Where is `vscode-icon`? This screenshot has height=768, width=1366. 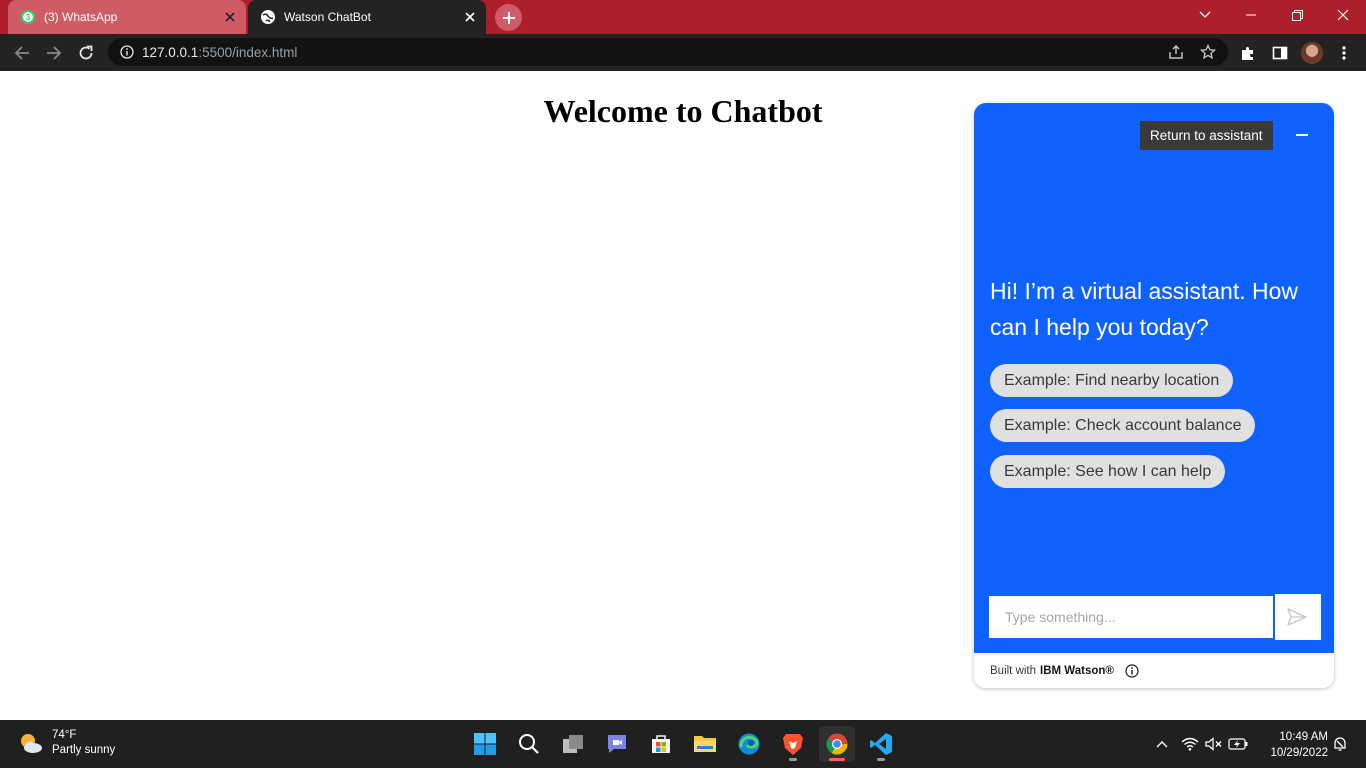 vscode-icon is located at coordinates (881, 744).